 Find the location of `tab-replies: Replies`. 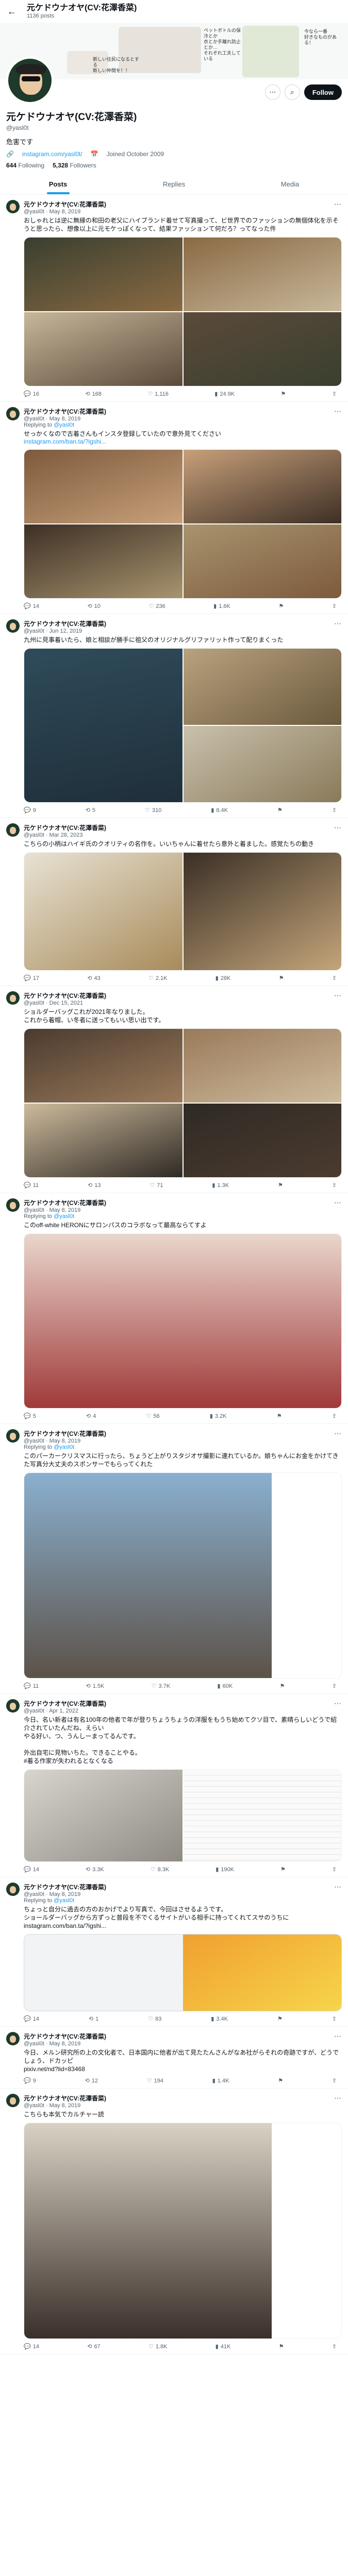

tab-replies: Replies is located at coordinates (174, 184).